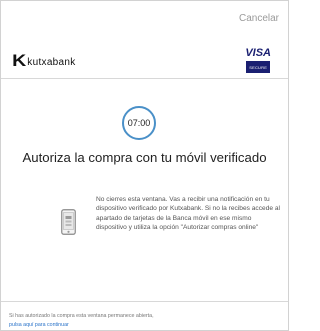  I want to click on visa-word: VISA, so click(258, 53).